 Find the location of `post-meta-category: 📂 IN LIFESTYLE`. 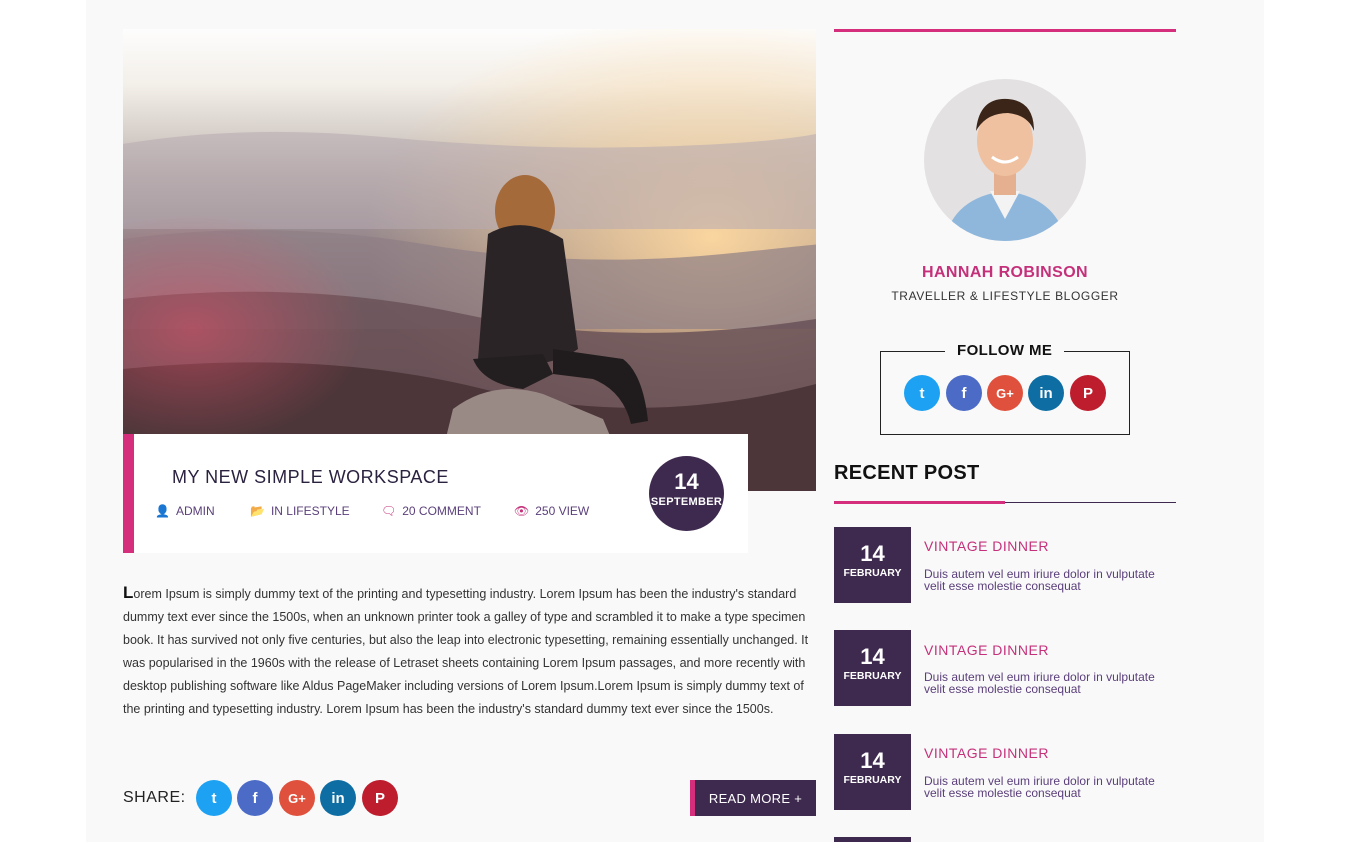

post-meta-category: 📂 IN LIFESTYLE is located at coordinates (300, 511).